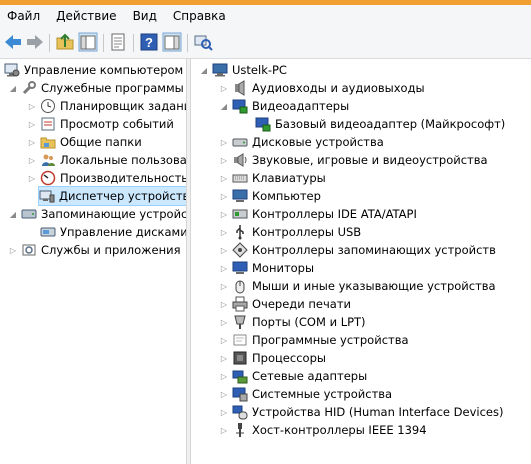 This screenshot has width=531, height=464. I want to click on tree-item-local-users: ▷ Локальные пользовате, so click(106, 160).